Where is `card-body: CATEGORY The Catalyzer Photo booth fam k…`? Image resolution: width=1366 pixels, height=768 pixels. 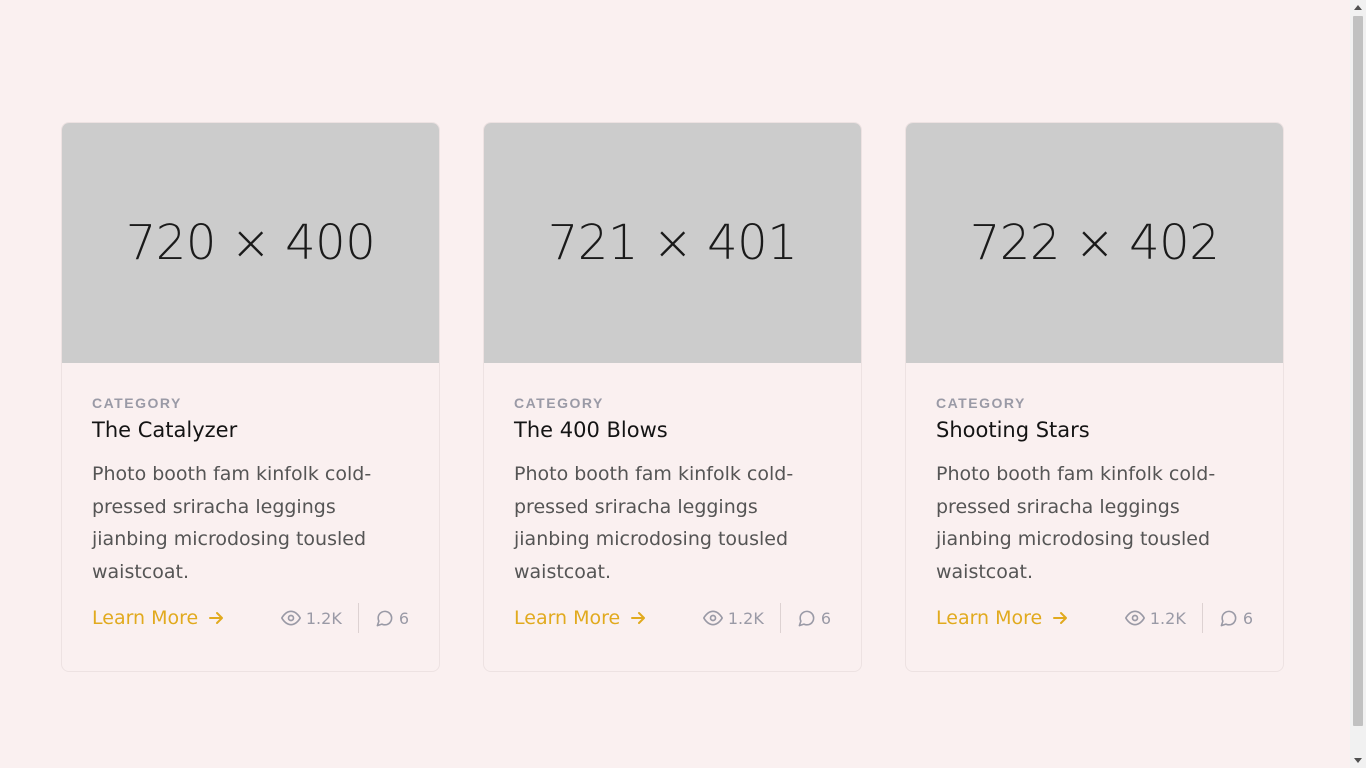 card-body: CATEGORY The Catalyzer Photo booth fam k… is located at coordinates (250, 498).